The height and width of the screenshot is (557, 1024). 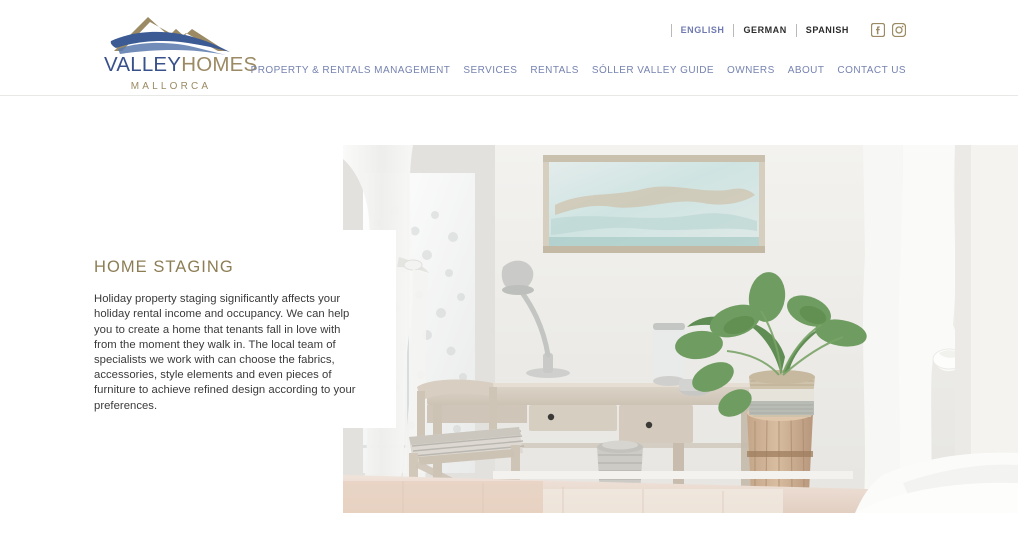 I want to click on facebook-link, so click(x=878, y=30).